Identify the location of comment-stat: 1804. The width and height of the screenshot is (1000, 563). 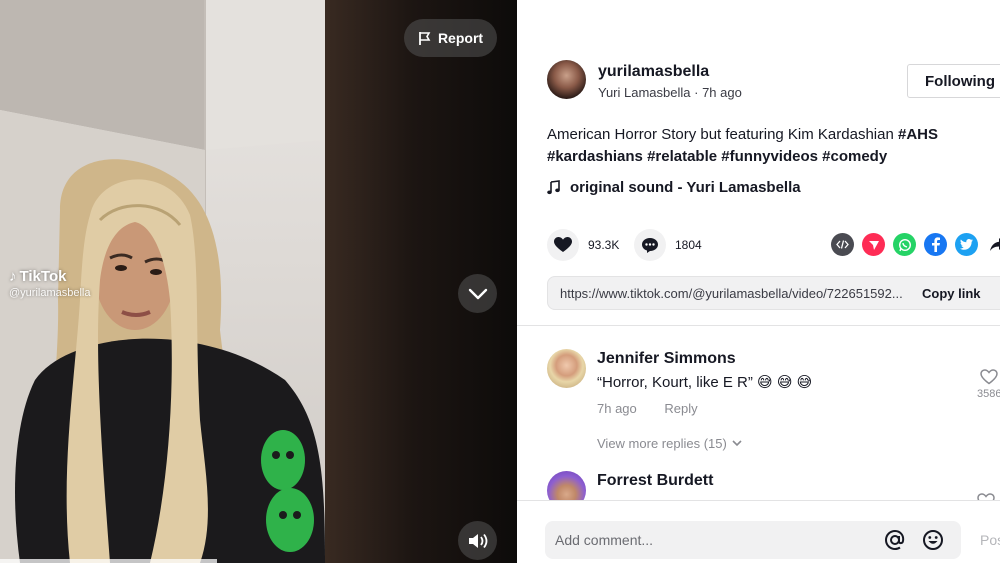
(668, 245).